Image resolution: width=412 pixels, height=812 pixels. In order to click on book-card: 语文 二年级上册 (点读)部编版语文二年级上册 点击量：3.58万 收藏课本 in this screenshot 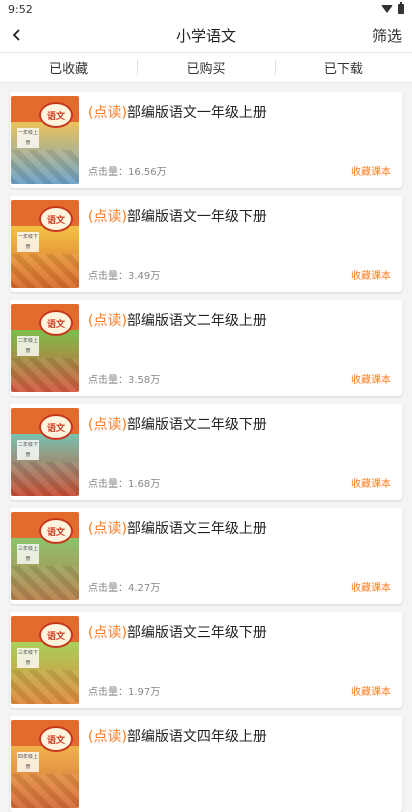, I will do `click(206, 348)`.